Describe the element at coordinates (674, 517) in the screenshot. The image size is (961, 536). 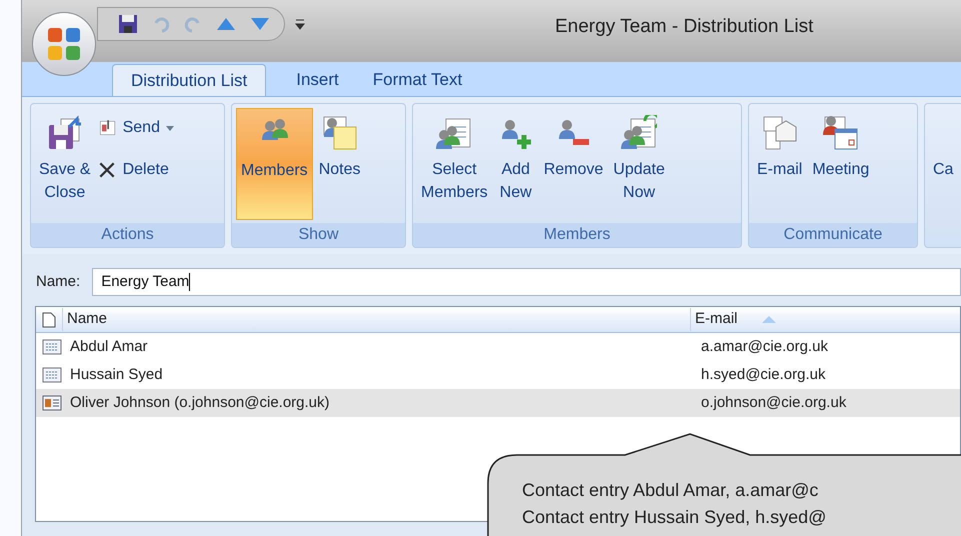
I see `callout-text: Contact entry Hussain Syed, h.syed@` at that location.